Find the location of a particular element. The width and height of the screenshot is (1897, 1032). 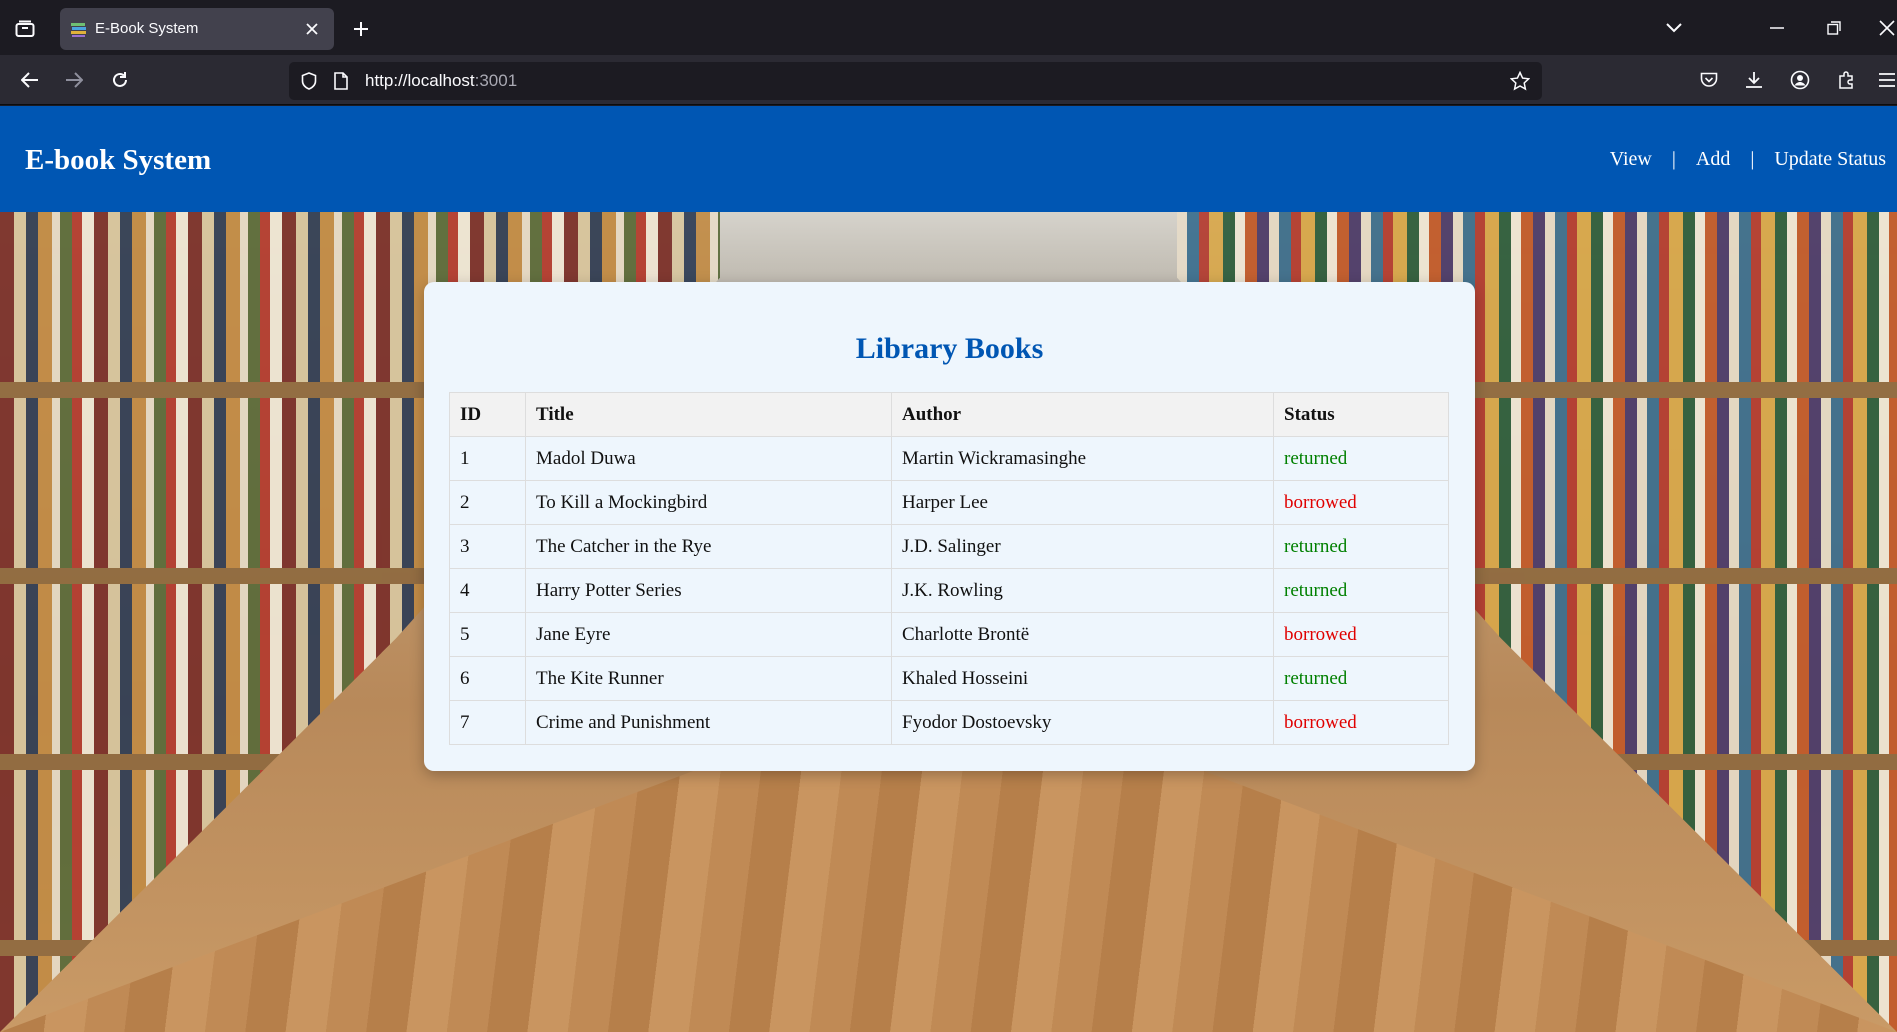

column-header-title: Title is located at coordinates (708, 414).